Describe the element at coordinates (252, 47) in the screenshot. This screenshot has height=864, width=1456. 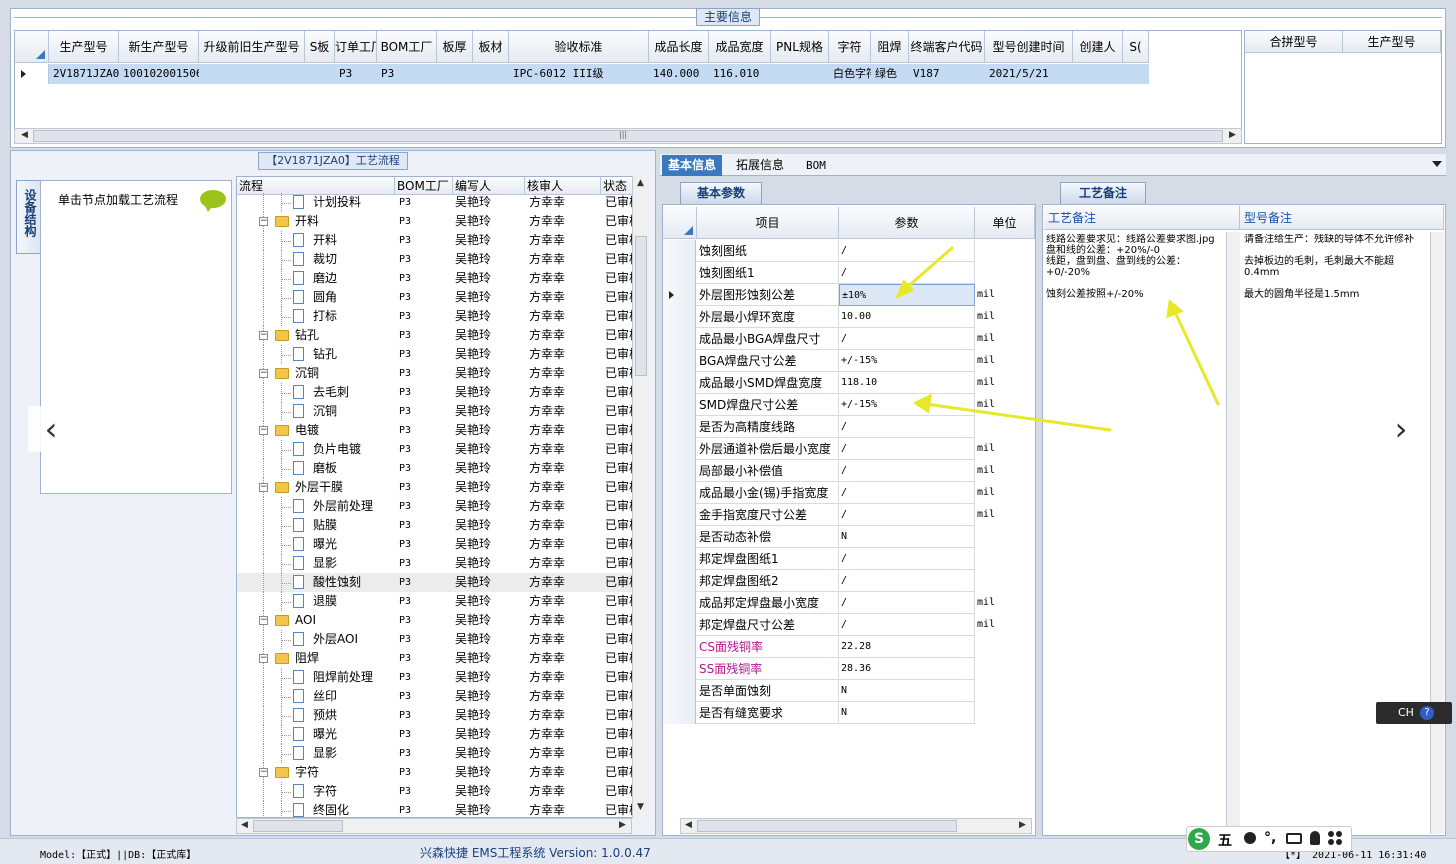
I see `col-header: 升级前旧生产型号` at that location.